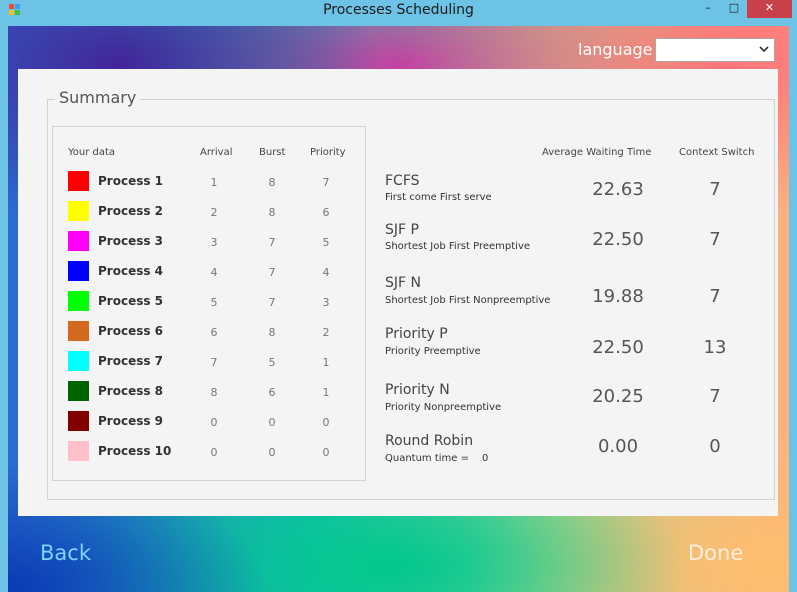  Describe the element at coordinates (214, 302) in the screenshot. I see `process-arrival: 5` at that location.